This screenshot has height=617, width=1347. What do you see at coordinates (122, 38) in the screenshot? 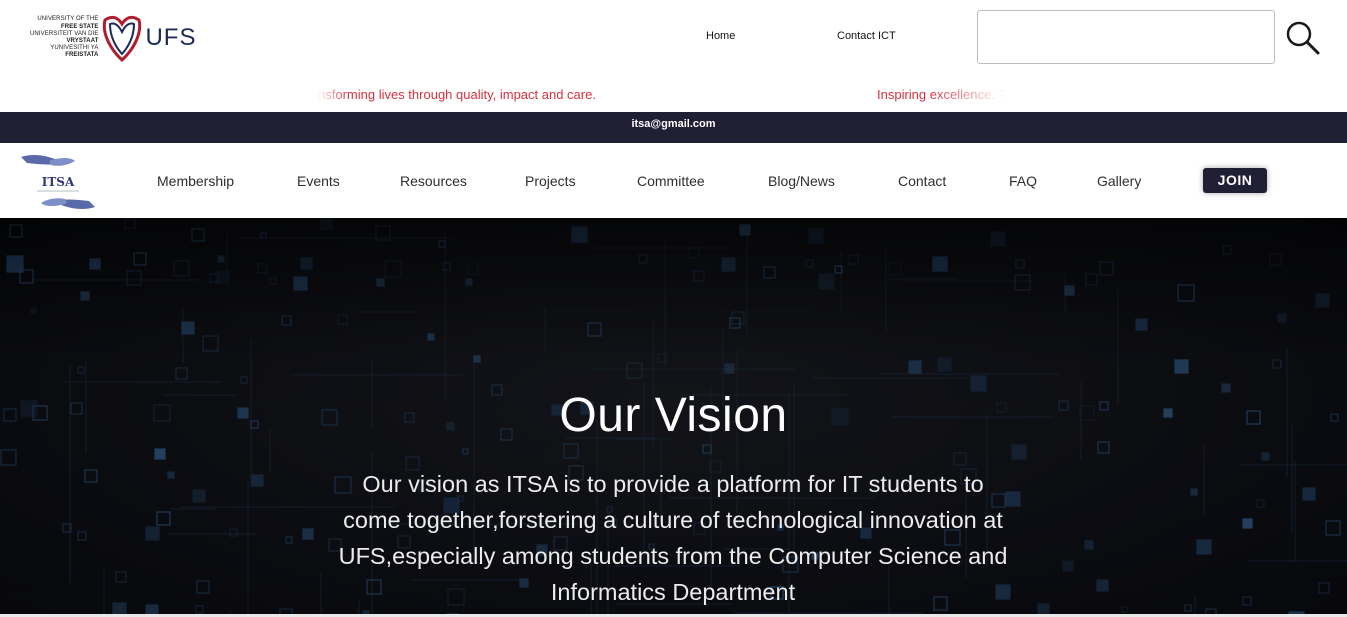
I see `ufs-shield-logo` at bounding box center [122, 38].